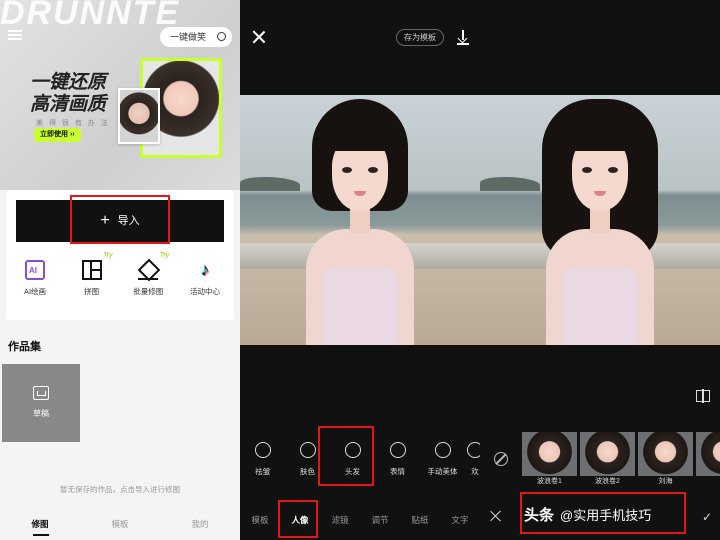  I want to click on tool-label: 头发, so click(352, 471).